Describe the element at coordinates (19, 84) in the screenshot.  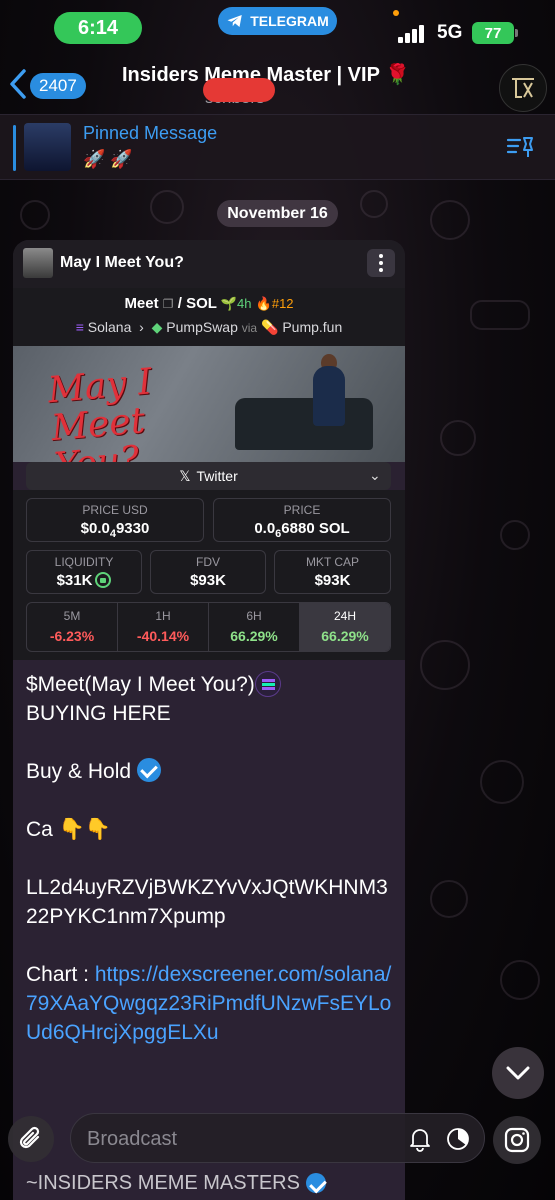
I see `back-arrow-icon` at that location.